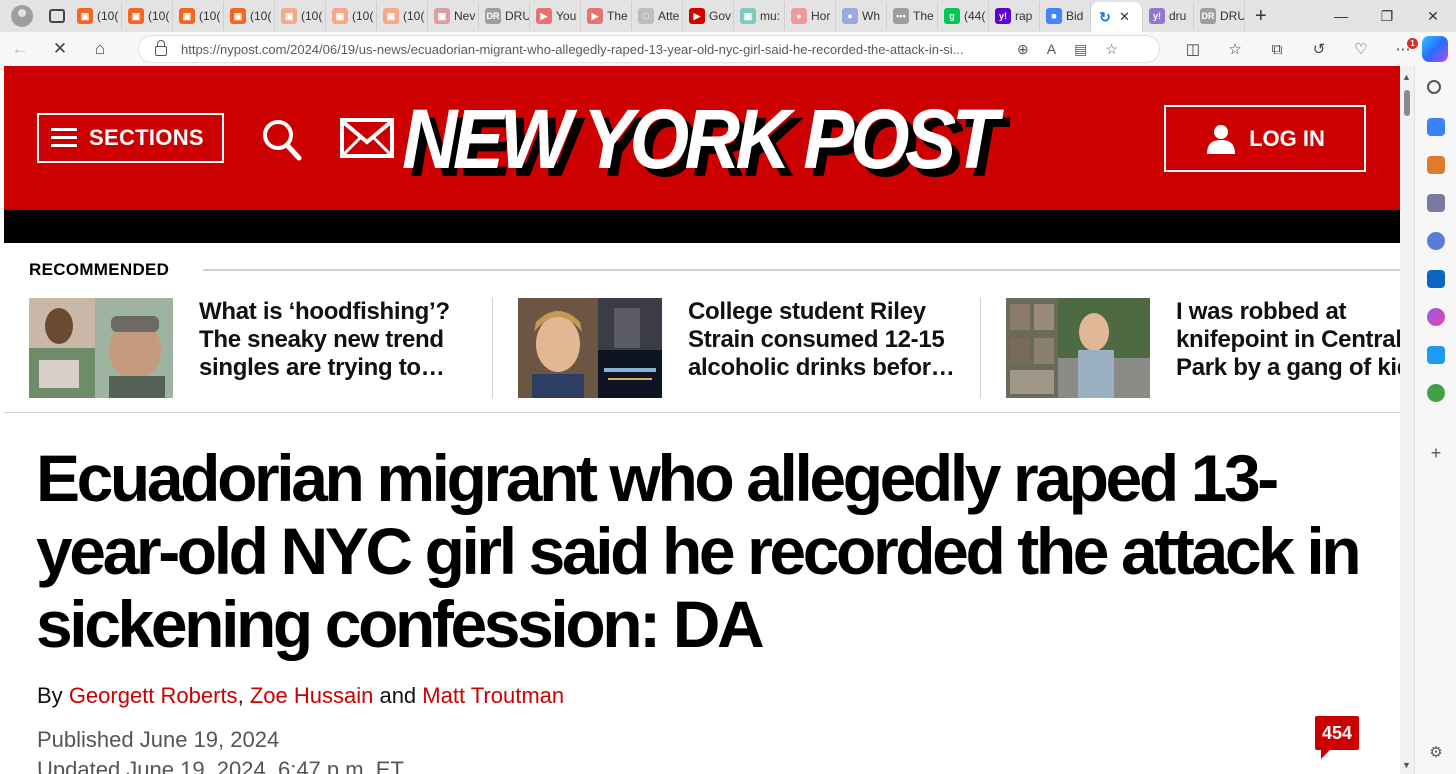 The height and width of the screenshot is (774, 1456). Describe the element at coordinates (1337, 737) in the screenshot. I see `comment-count-button: 454` at that location.